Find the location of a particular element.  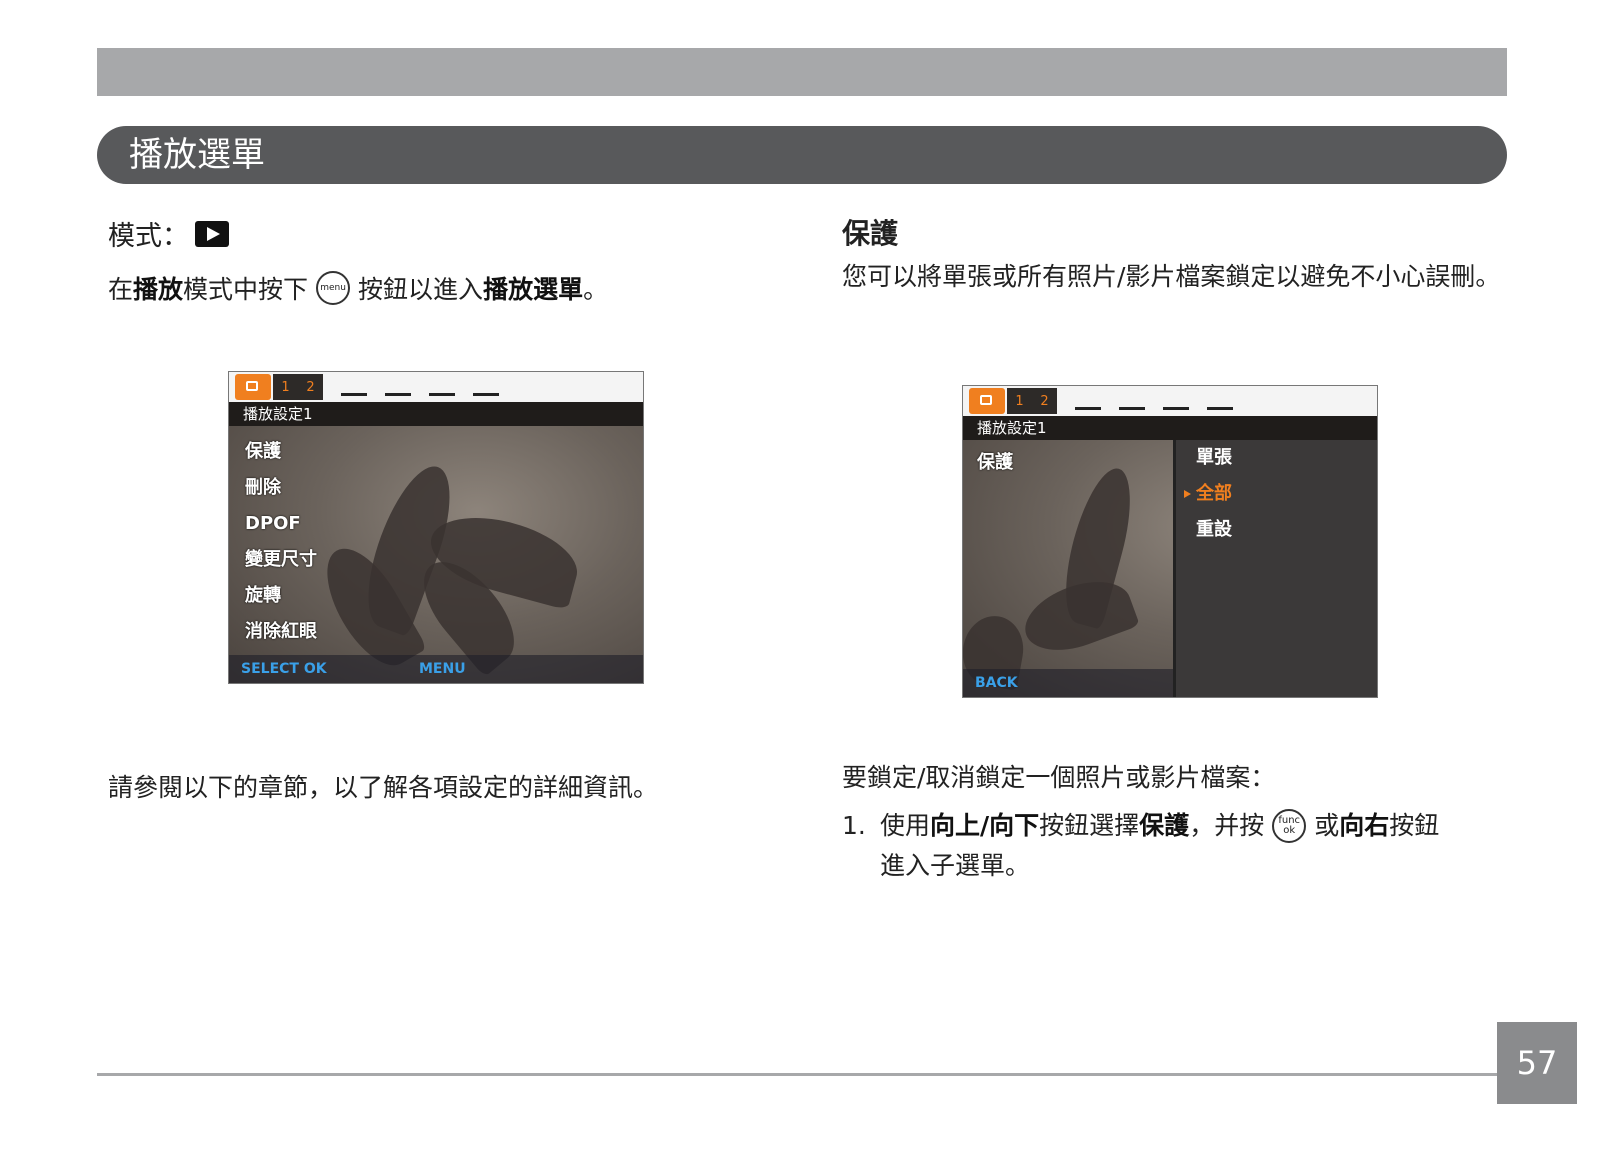

menu-item-red-eye: 消除紅眼 is located at coordinates (281, 631).